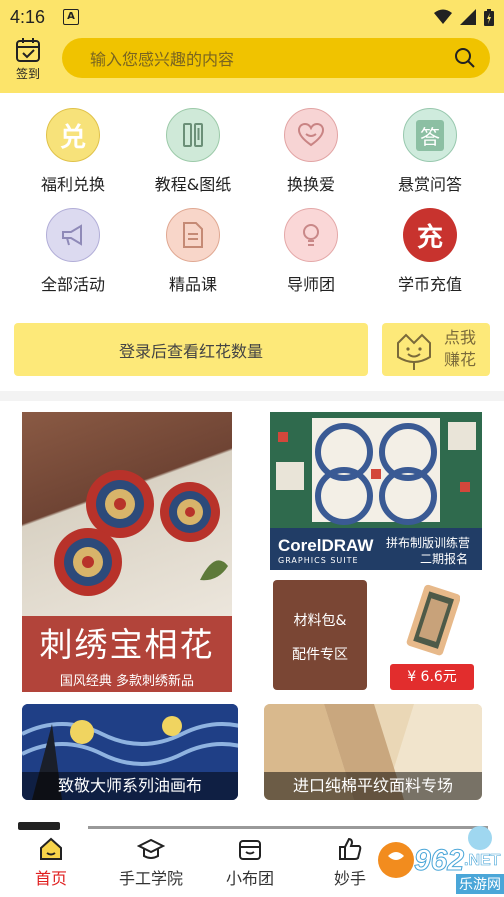  I want to click on embroidery-banner: 刺绣宝相花 国风经典 多款刺绣新品, so click(127, 552).